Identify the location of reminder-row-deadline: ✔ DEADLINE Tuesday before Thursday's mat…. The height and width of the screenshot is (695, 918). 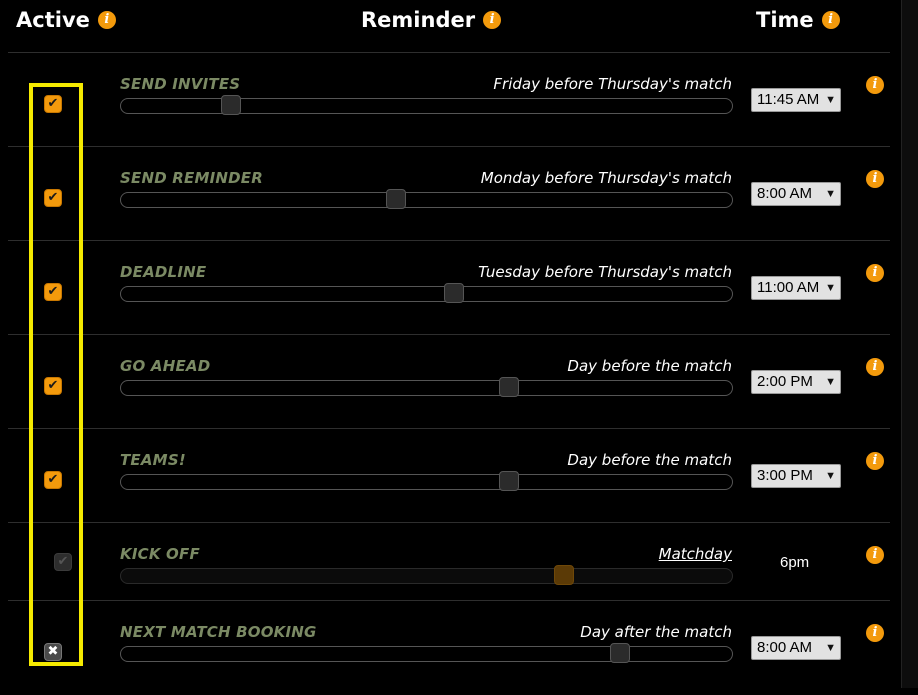
(450, 288).